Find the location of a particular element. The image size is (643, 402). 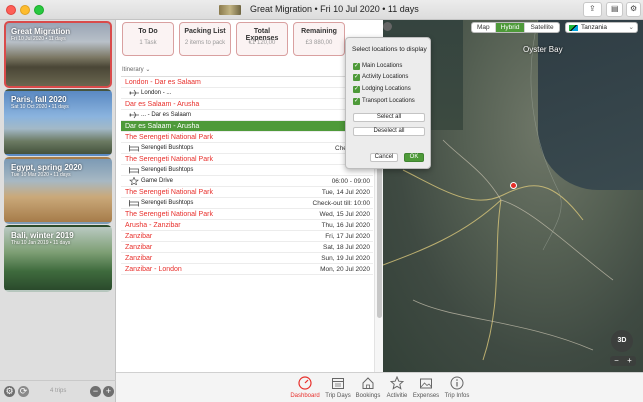

map-mode-selector: Map Hybrid Satellite is located at coordinates (515, 27).